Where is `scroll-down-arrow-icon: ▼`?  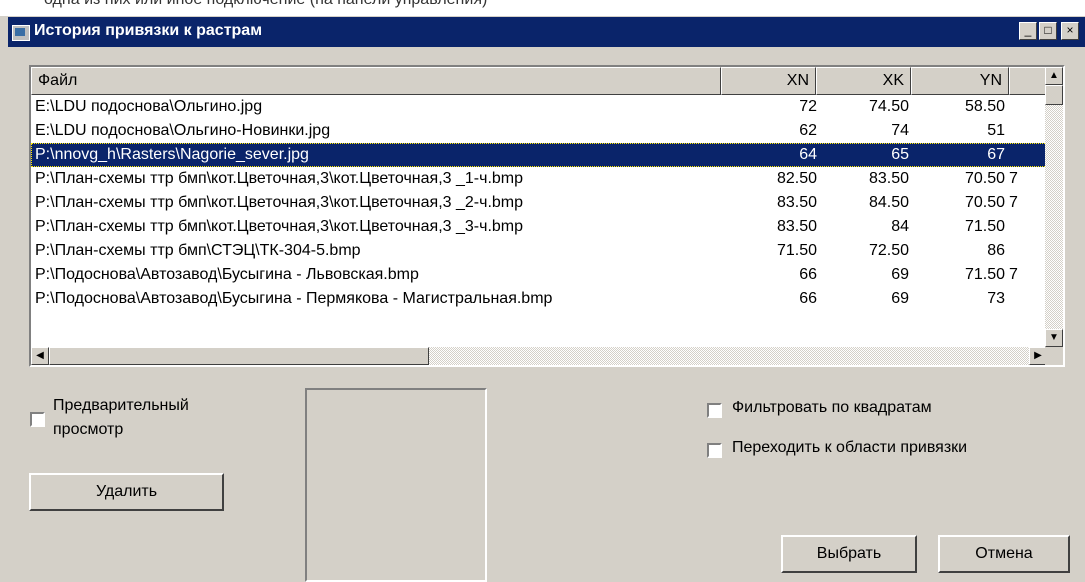 scroll-down-arrow-icon: ▼ is located at coordinates (1054, 338).